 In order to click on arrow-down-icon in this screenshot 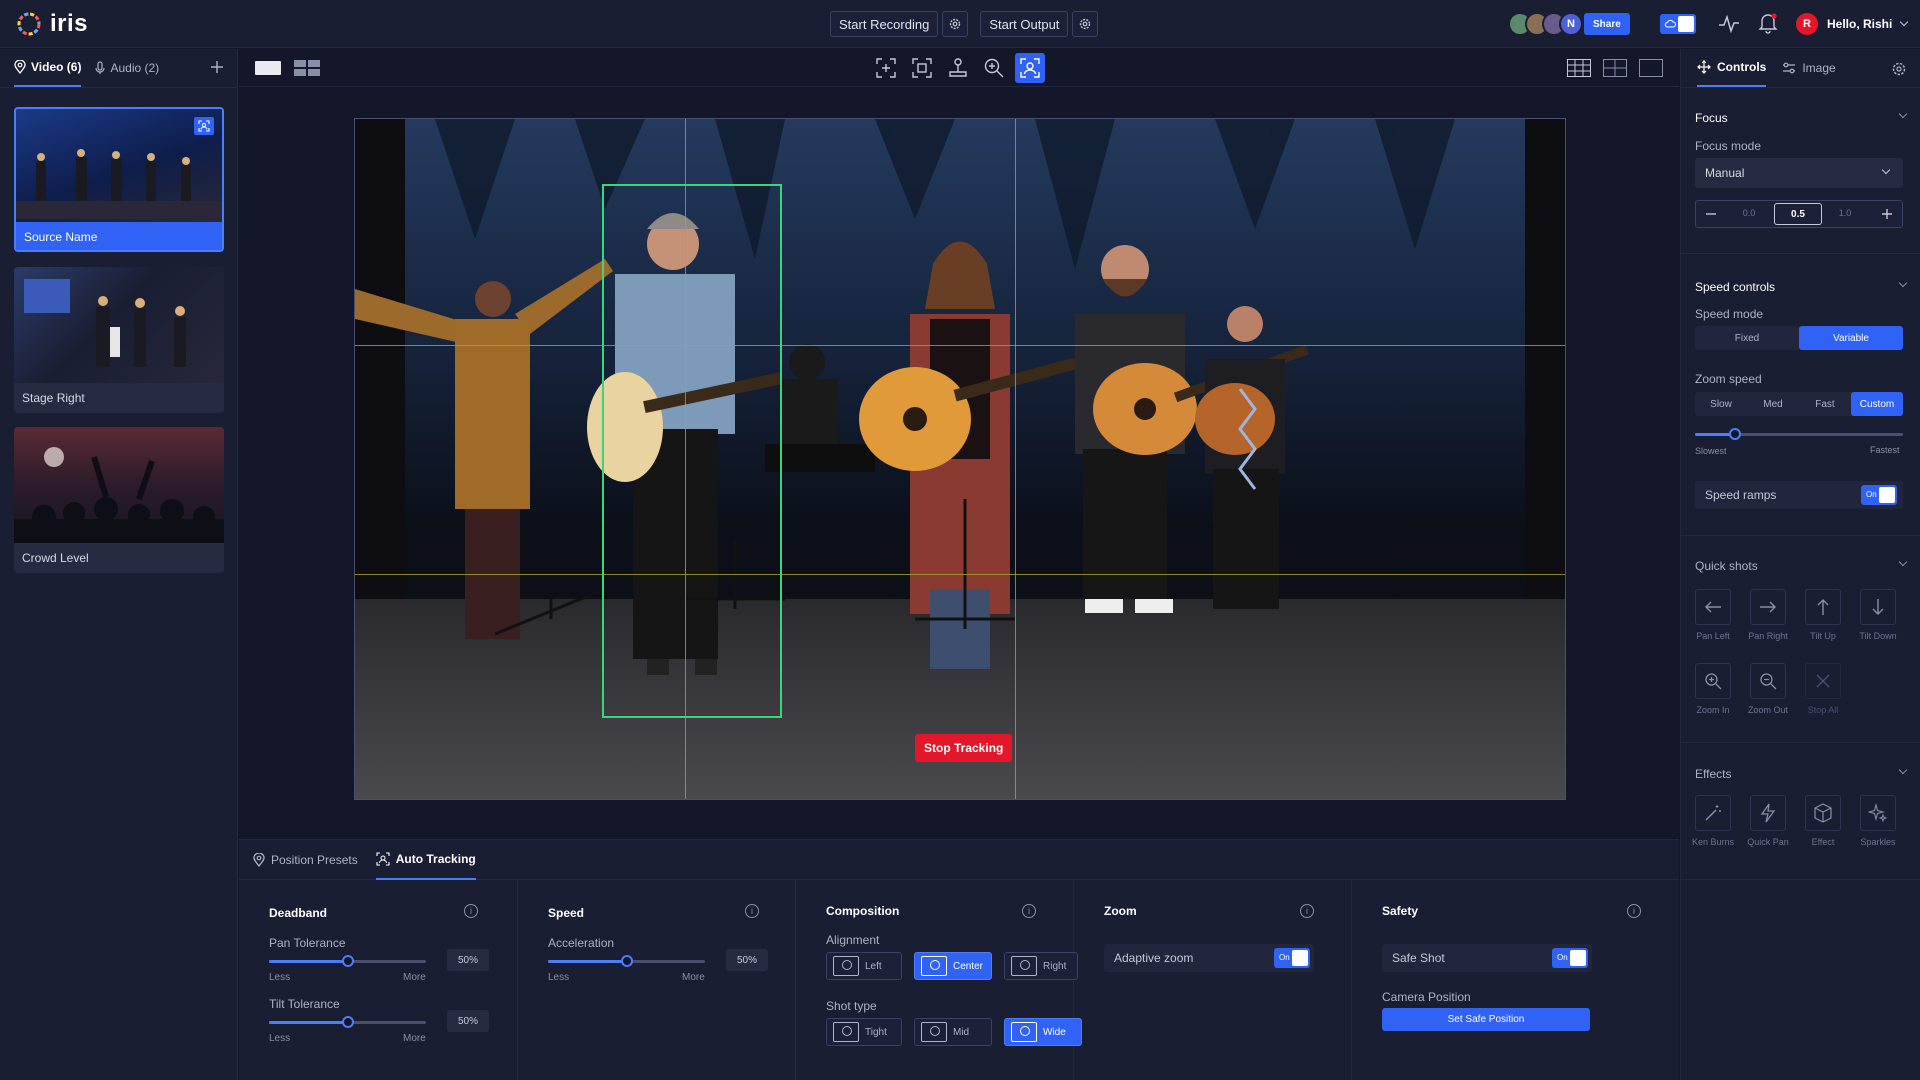, I will do `click(1878, 607)`.